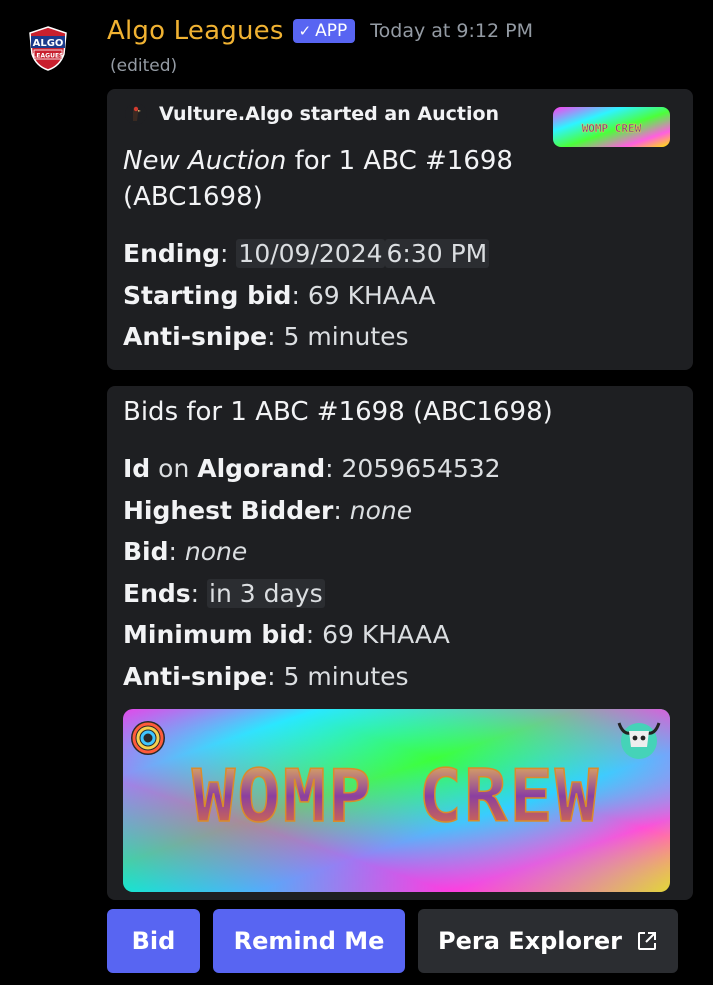  I want to click on thumbnail-text: WOMP CREW, so click(612, 128).